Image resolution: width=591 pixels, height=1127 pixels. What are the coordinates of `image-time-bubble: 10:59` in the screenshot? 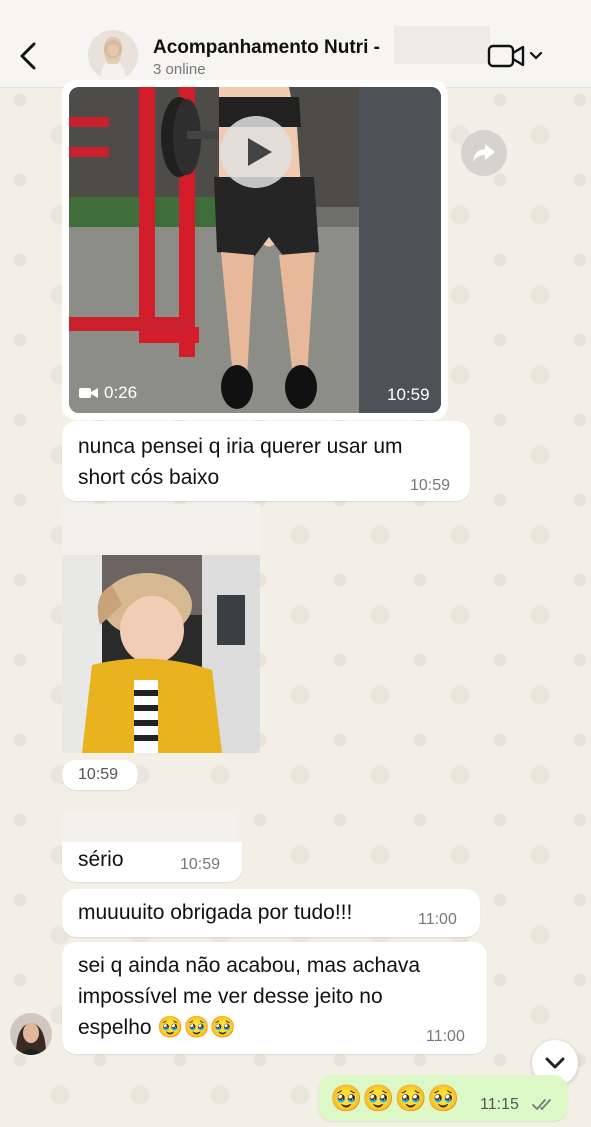 It's located at (100, 775).